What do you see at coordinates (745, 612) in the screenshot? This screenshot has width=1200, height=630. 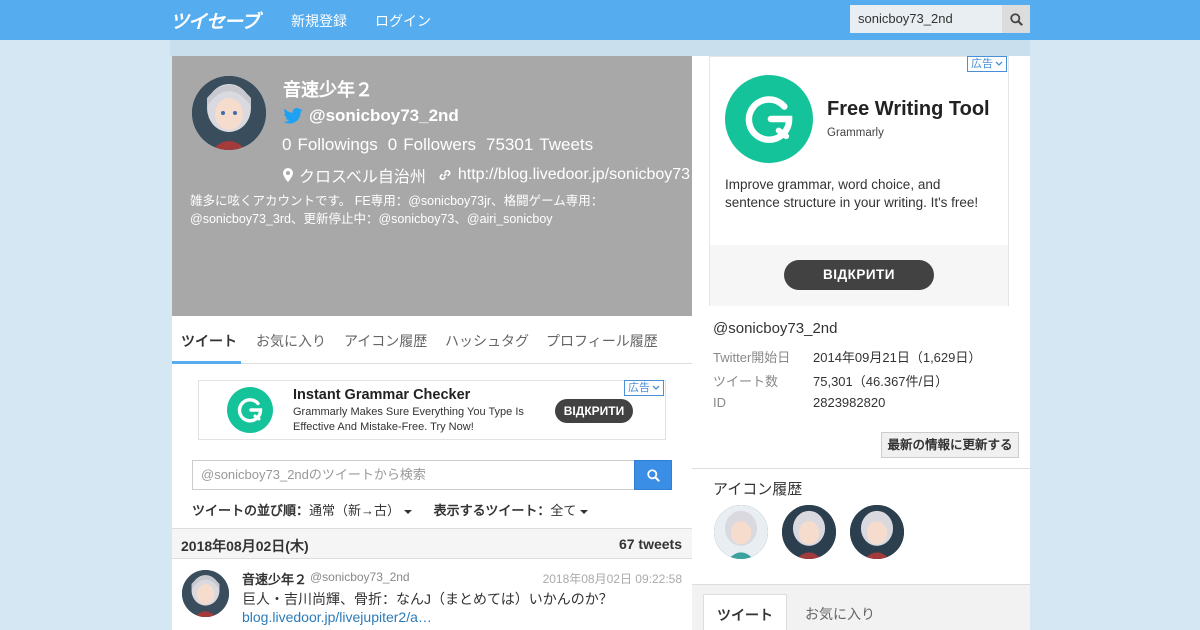 I see `sidebar-tab-tweets: ツイート` at bounding box center [745, 612].